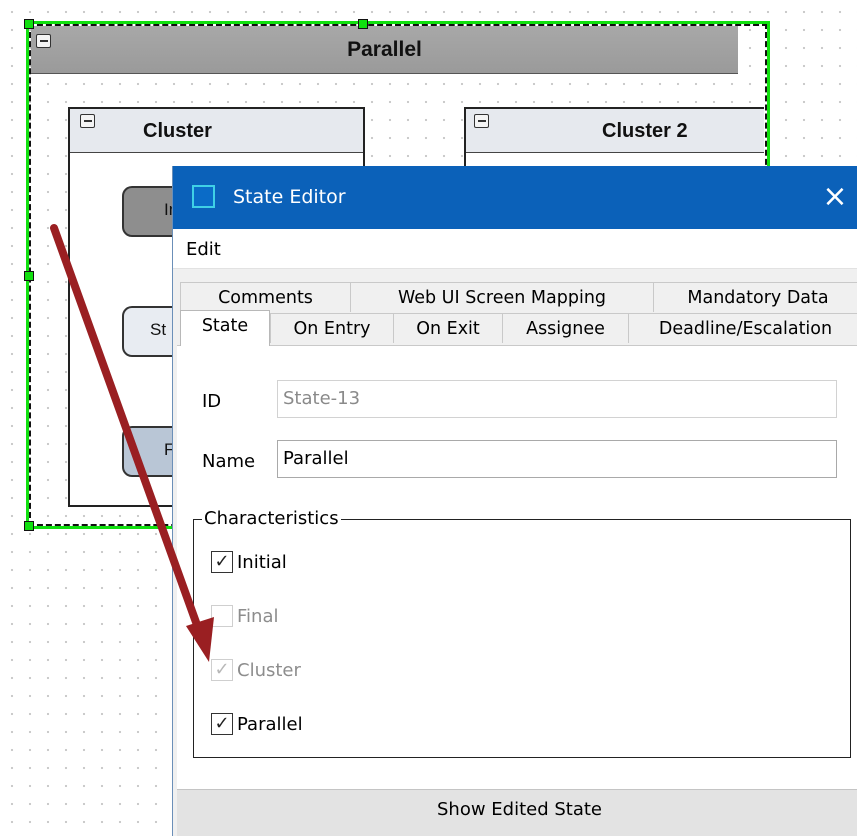  I want to click on initial-checkbox: ✓, so click(222, 562).